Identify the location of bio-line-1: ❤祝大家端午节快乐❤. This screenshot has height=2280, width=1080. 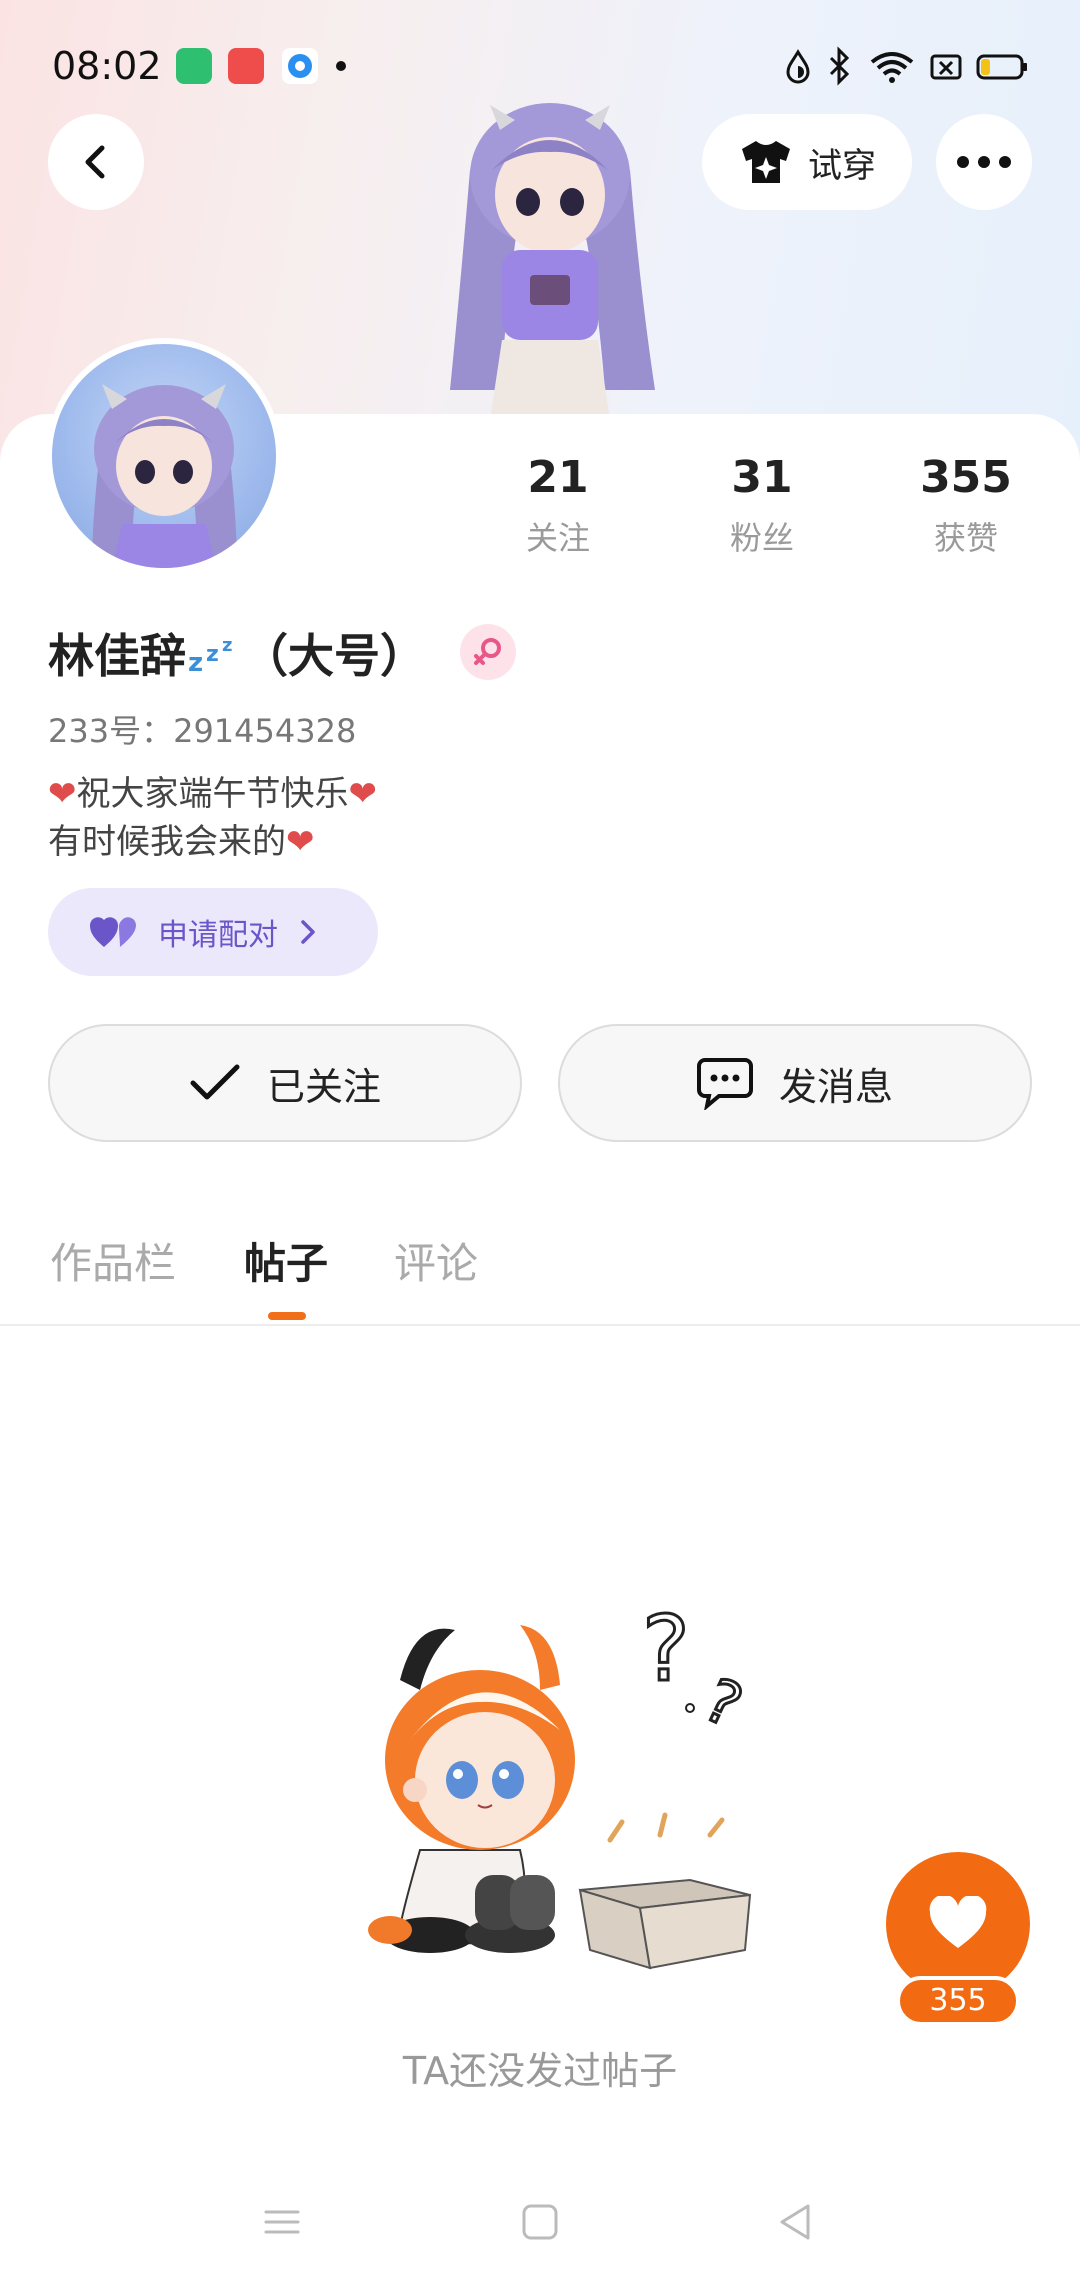
(212, 794).